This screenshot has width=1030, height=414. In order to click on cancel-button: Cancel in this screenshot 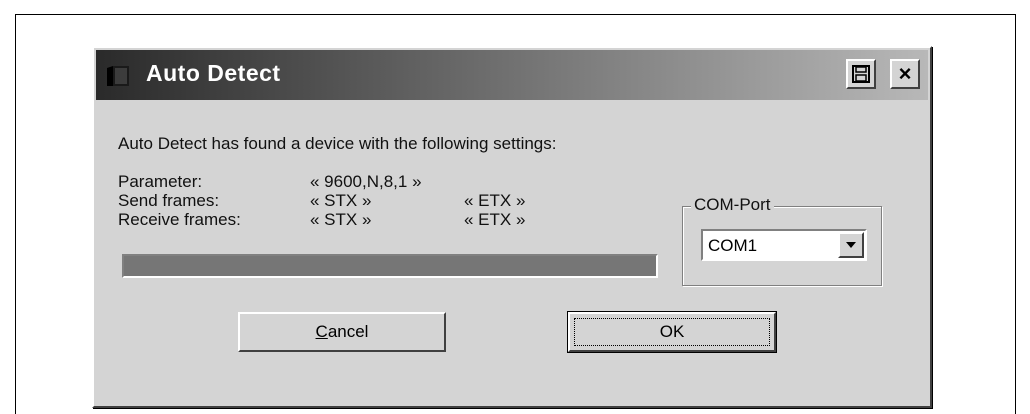, I will do `click(342, 332)`.